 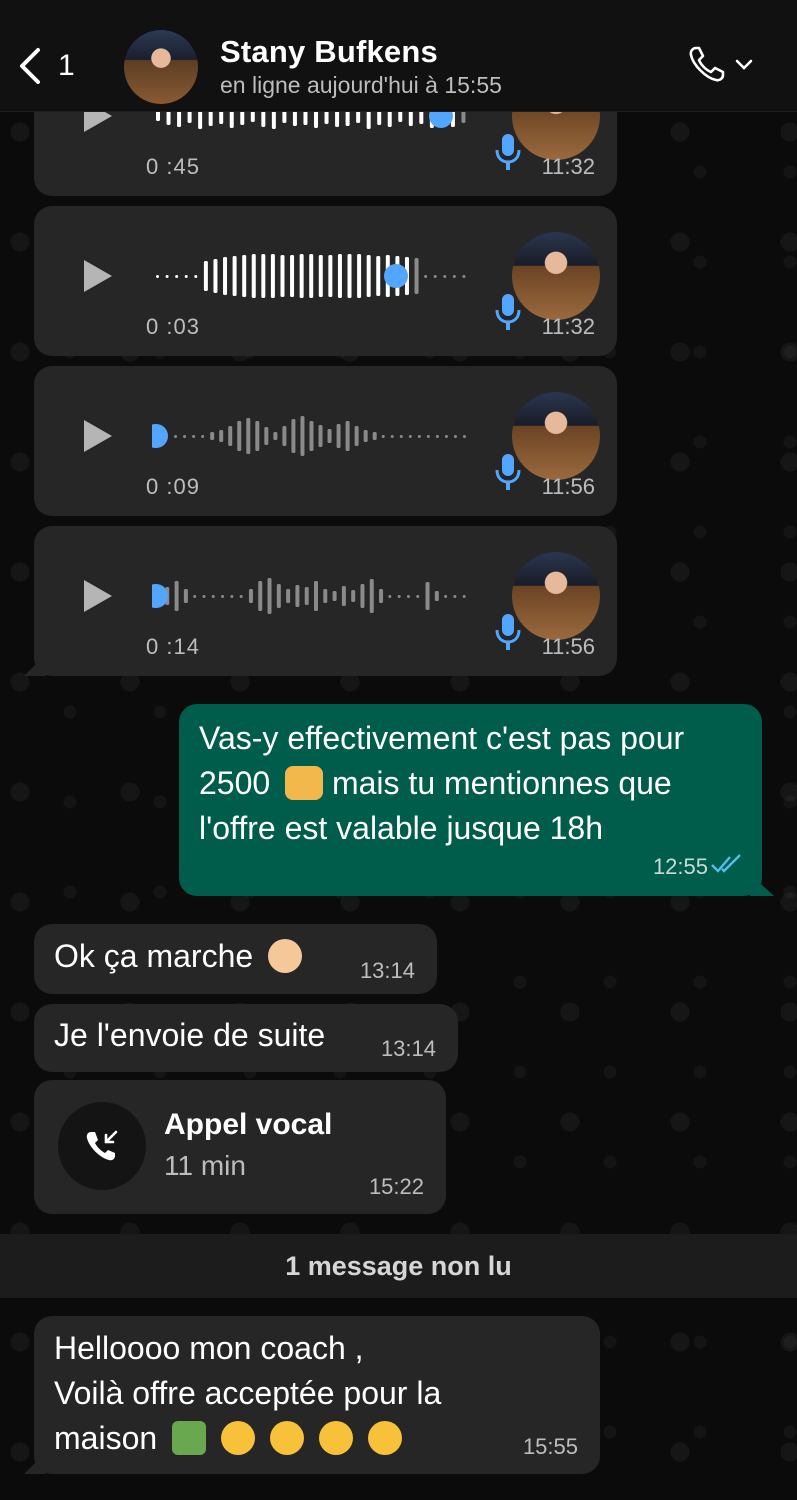 I want to click on incoming-call-icon, so click(x=102, y=1145).